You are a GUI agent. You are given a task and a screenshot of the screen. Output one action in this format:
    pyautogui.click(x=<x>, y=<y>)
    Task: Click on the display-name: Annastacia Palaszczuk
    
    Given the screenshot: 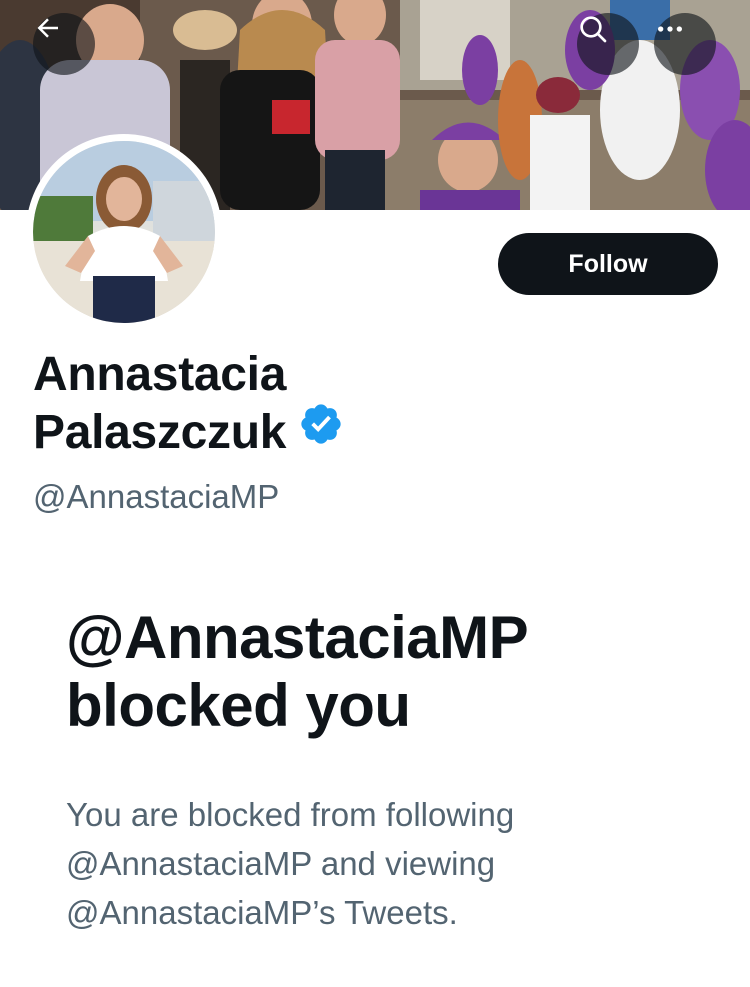 What is the action you would take?
    pyautogui.click(x=333, y=405)
    